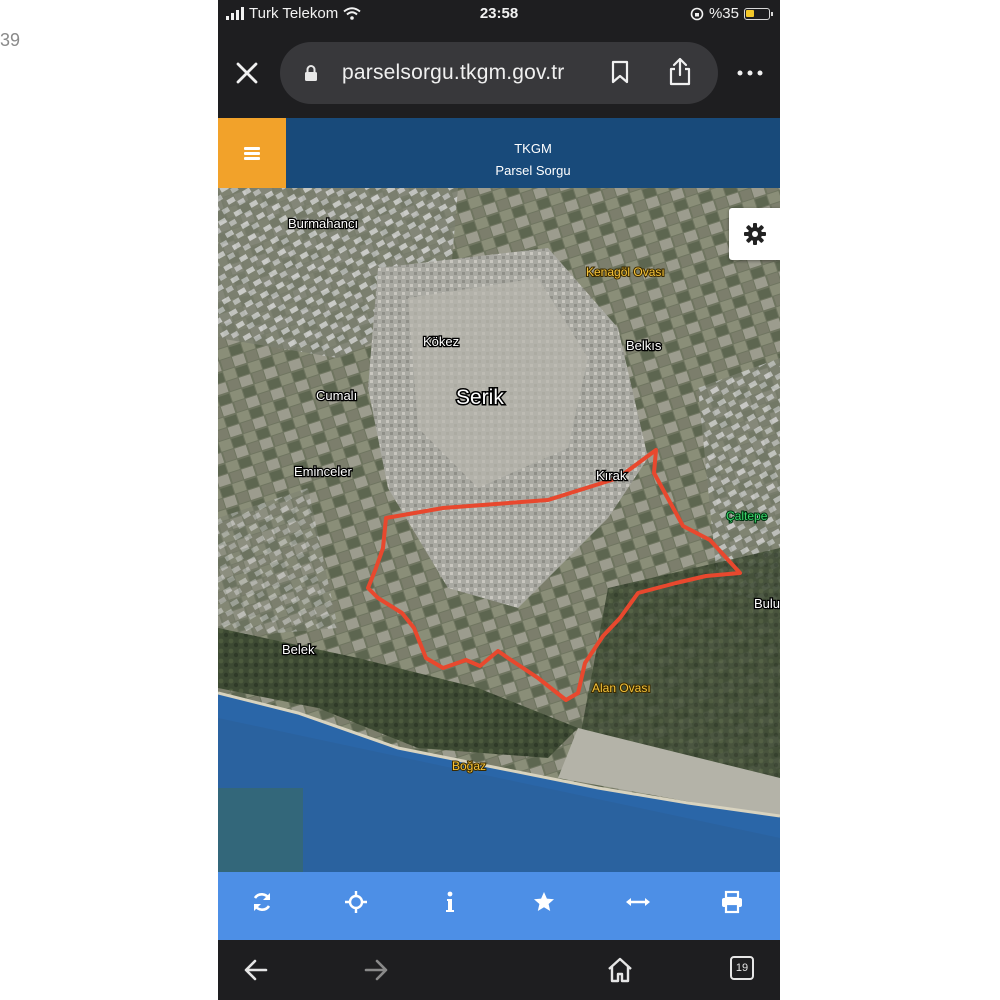 The width and height of the screenshot is (1000, 1000). I want to click on app-title-block: TKGM Parsel Sorgu, so click(533, 160).